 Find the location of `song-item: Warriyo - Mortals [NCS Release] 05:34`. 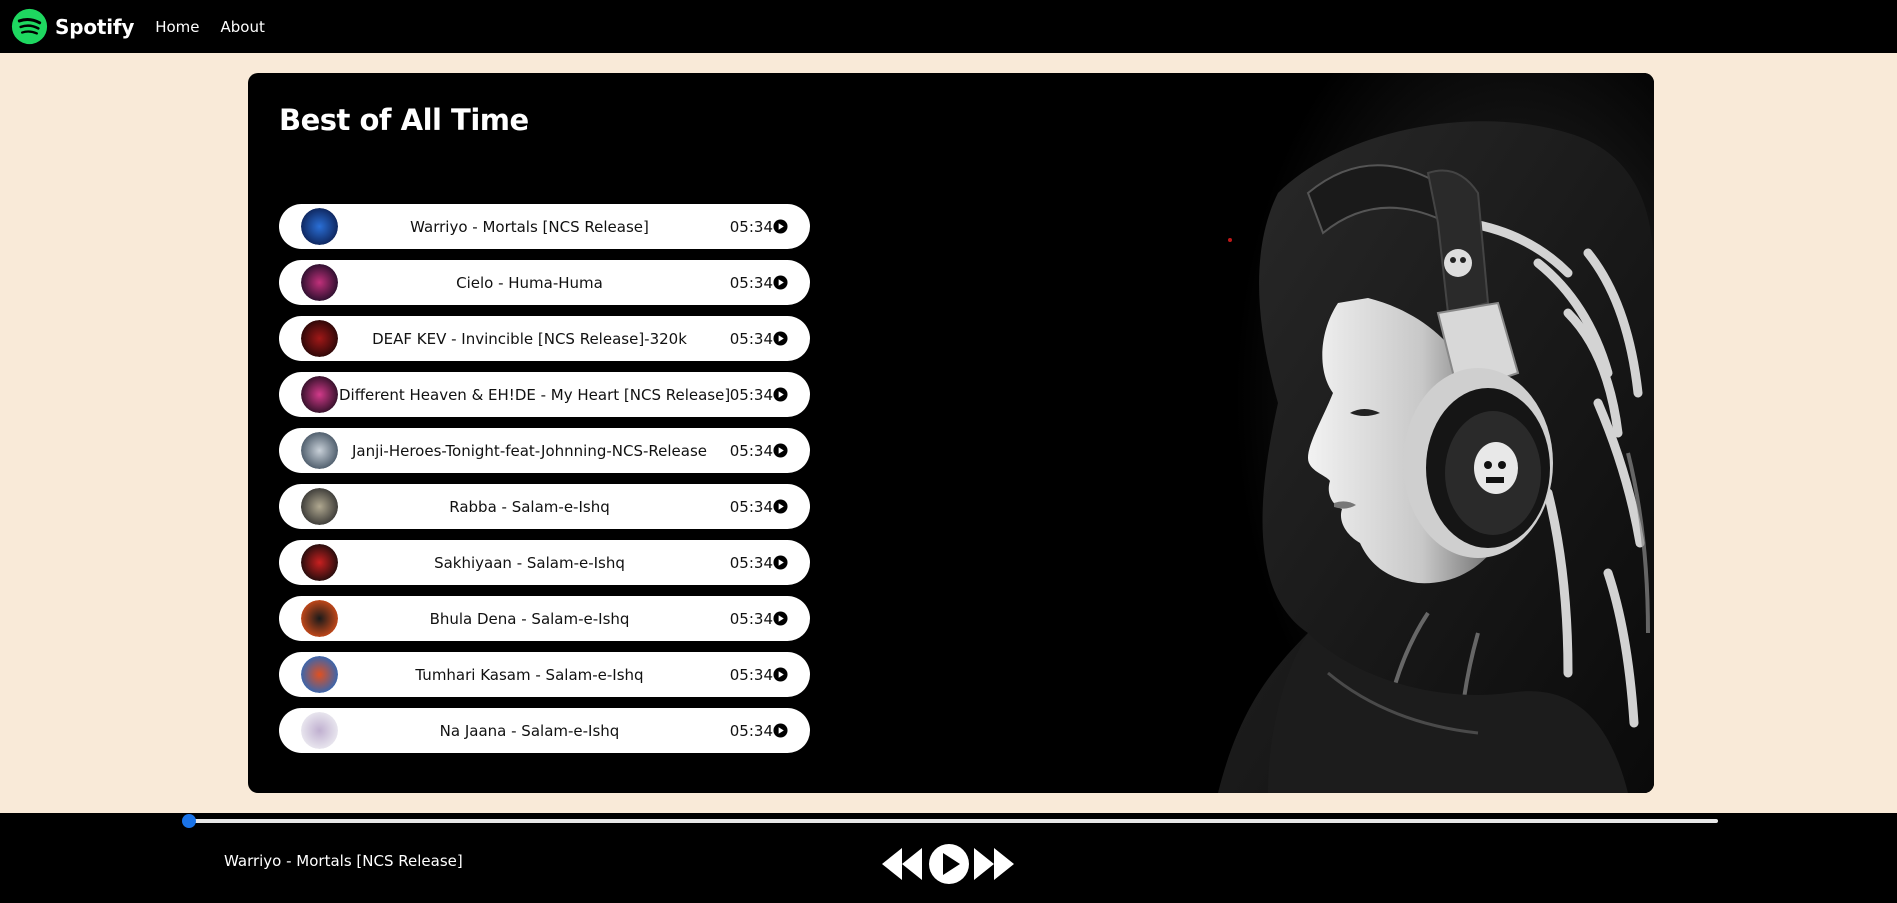

song-item: Warriyo - Mortals [NCS Release] 05:34 is located at coordinates (544, 226).